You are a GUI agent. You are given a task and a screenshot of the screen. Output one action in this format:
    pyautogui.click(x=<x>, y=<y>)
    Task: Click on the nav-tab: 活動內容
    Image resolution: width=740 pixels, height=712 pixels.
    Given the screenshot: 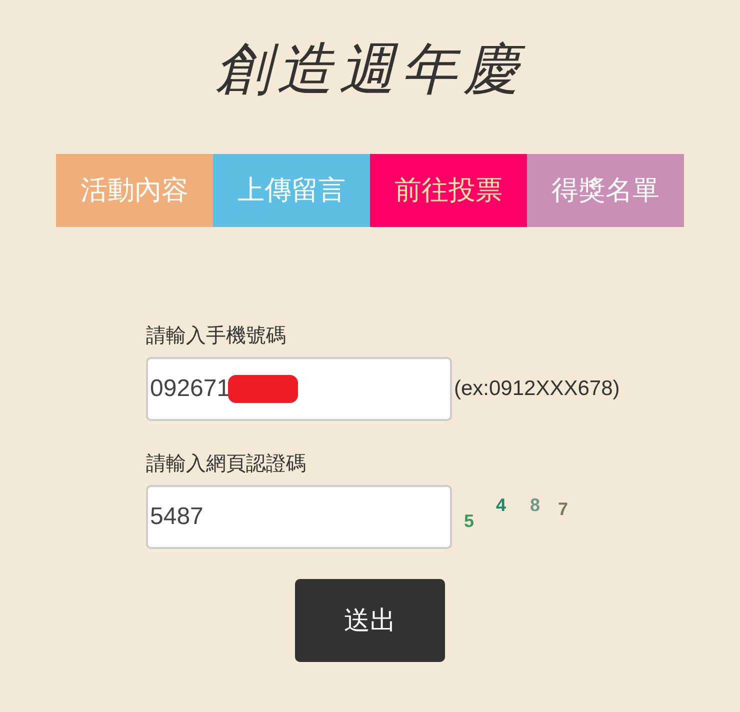 What is the action you would take?
    pyautogui.click(x=134, y=190)
    